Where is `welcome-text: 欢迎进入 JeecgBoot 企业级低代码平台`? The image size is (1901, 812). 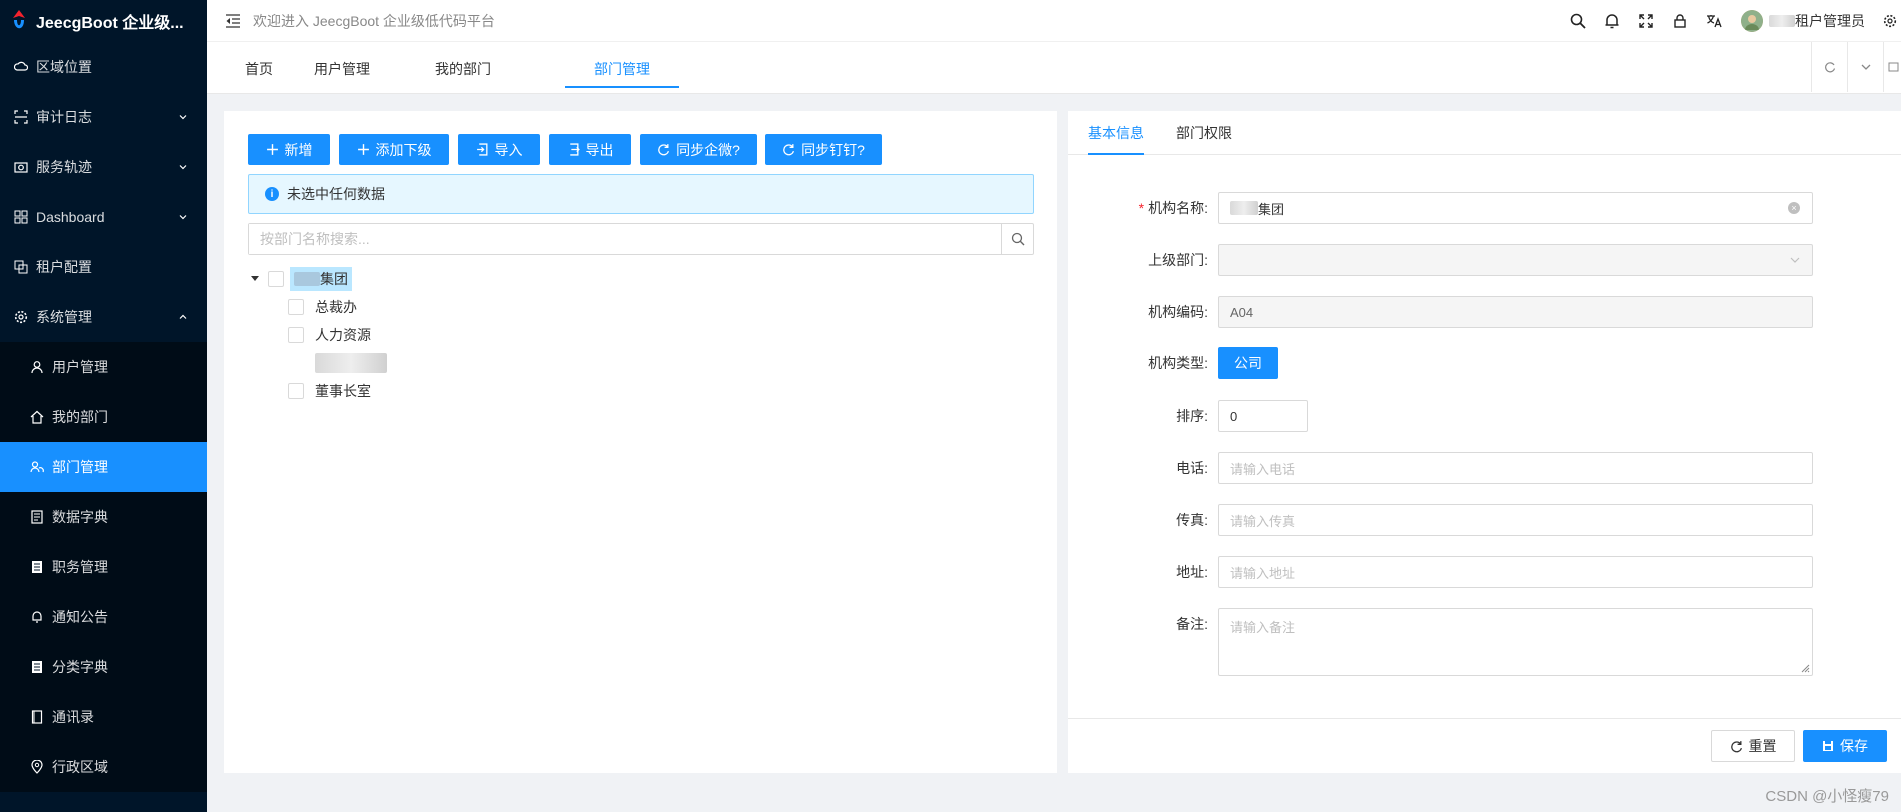 welcome-text: 欢迎进入 JeecgBoot 企业级低代码平台 is located at coordinates (374, 20).